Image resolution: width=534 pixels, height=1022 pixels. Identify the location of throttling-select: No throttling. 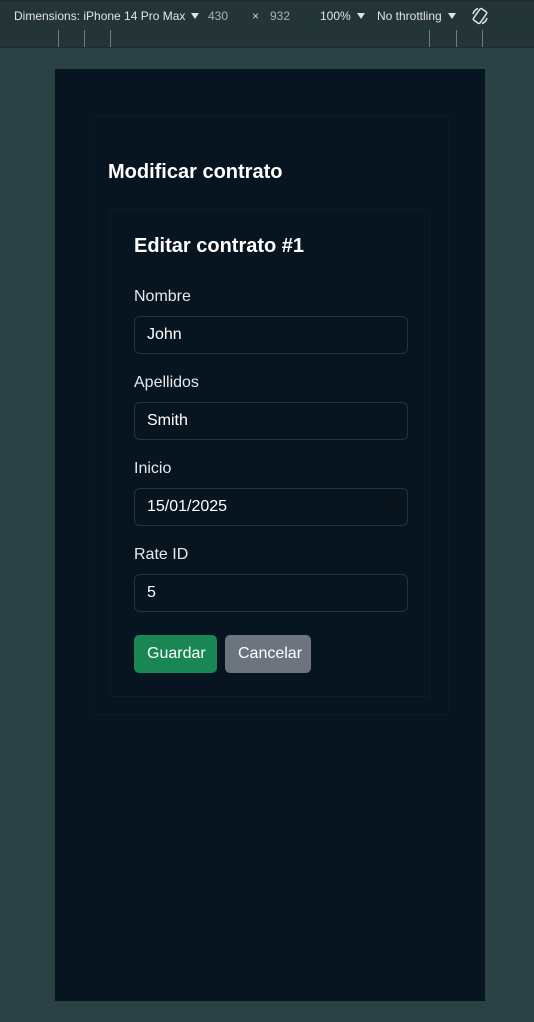
(416, 16).